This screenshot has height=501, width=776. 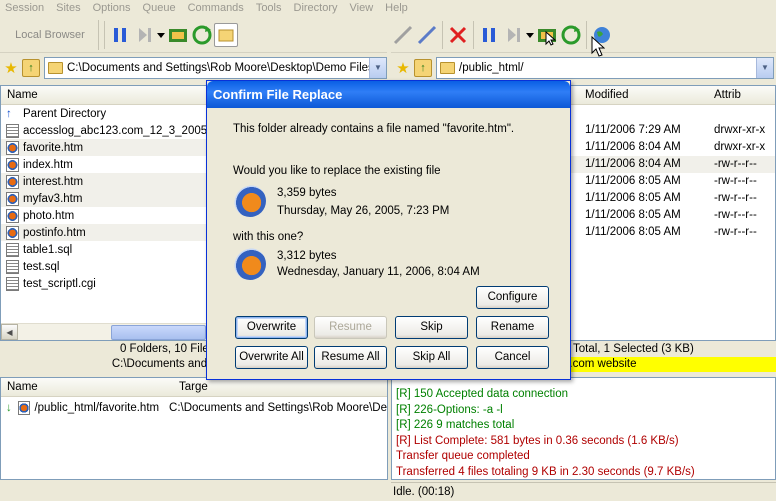 I want to click on file-name: table1.sql, so click(x=48, y=249).